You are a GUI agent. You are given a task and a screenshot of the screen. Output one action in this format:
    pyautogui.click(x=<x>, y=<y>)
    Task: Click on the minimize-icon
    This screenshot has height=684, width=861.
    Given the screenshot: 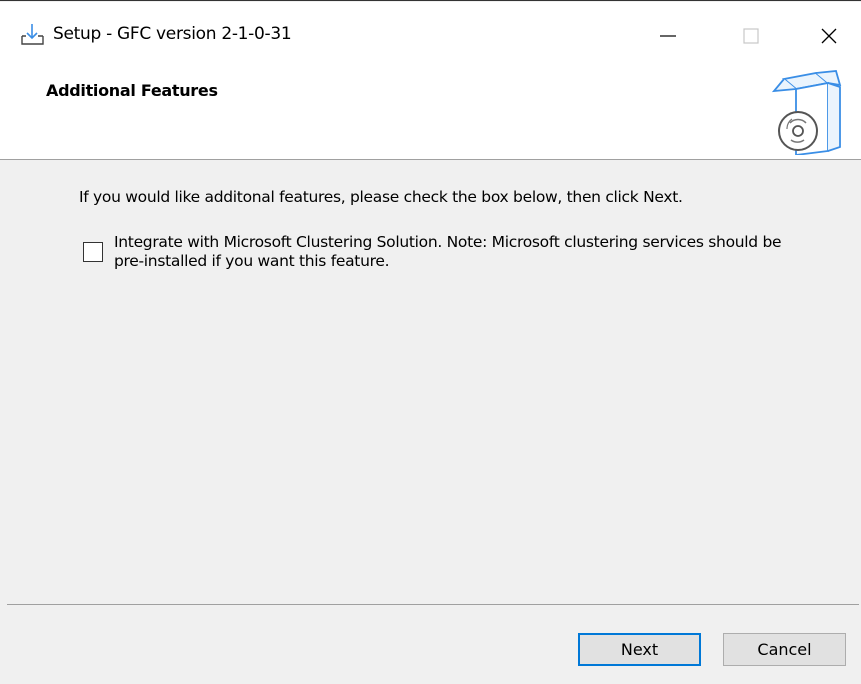 What is the action you would take?
    pyautogui.click(x=668, y=36)
    